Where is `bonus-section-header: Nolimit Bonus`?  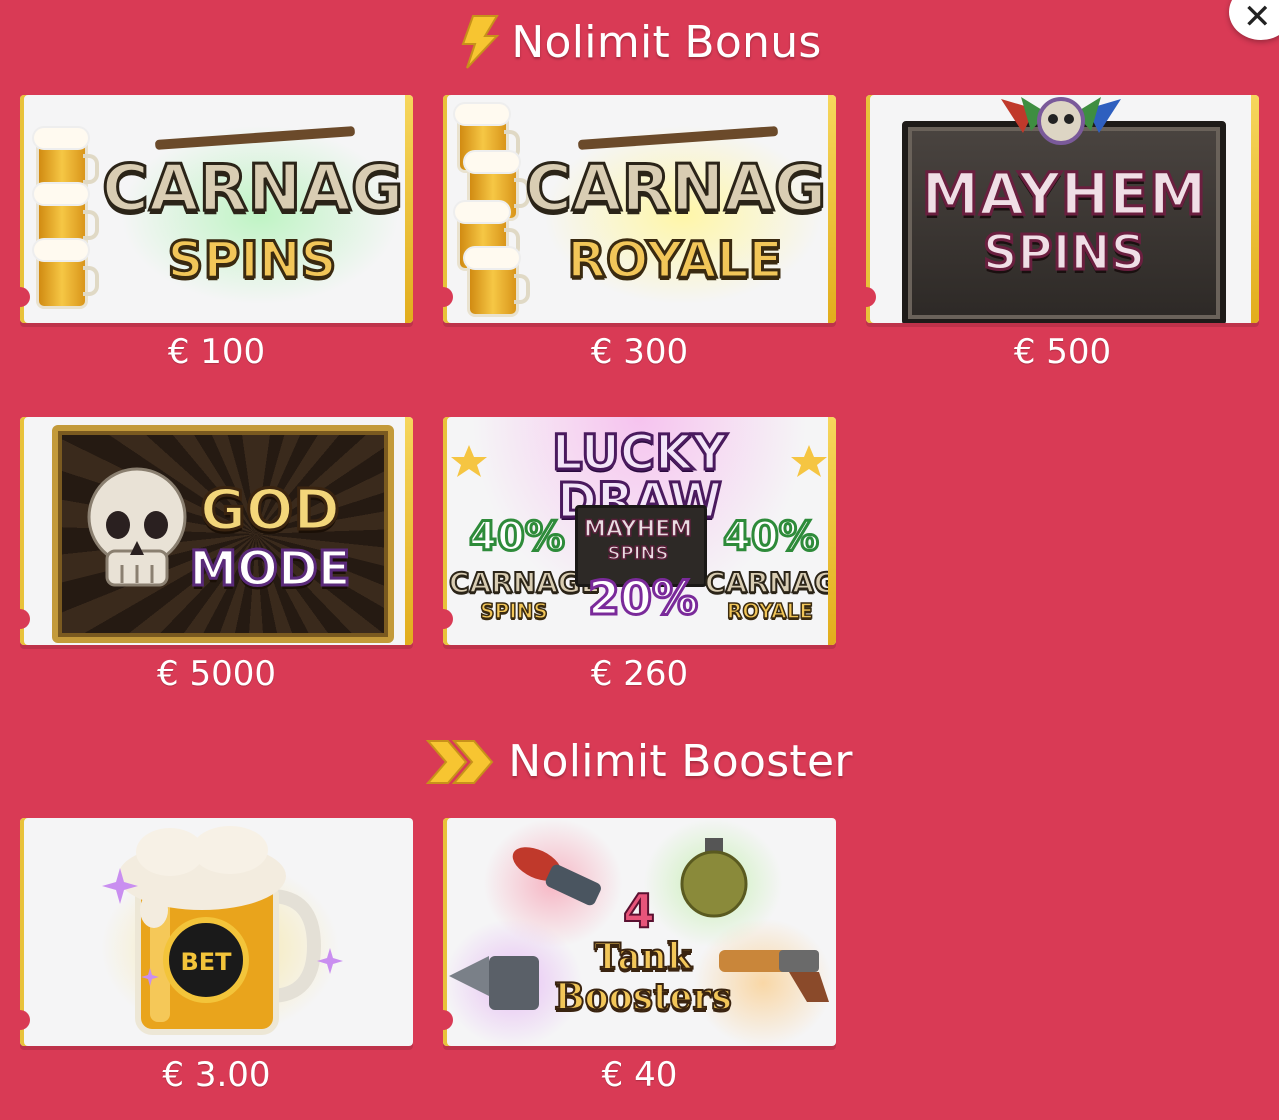
bonus-section-header: Nolimit Bonus is located at coordinates (639, 42).